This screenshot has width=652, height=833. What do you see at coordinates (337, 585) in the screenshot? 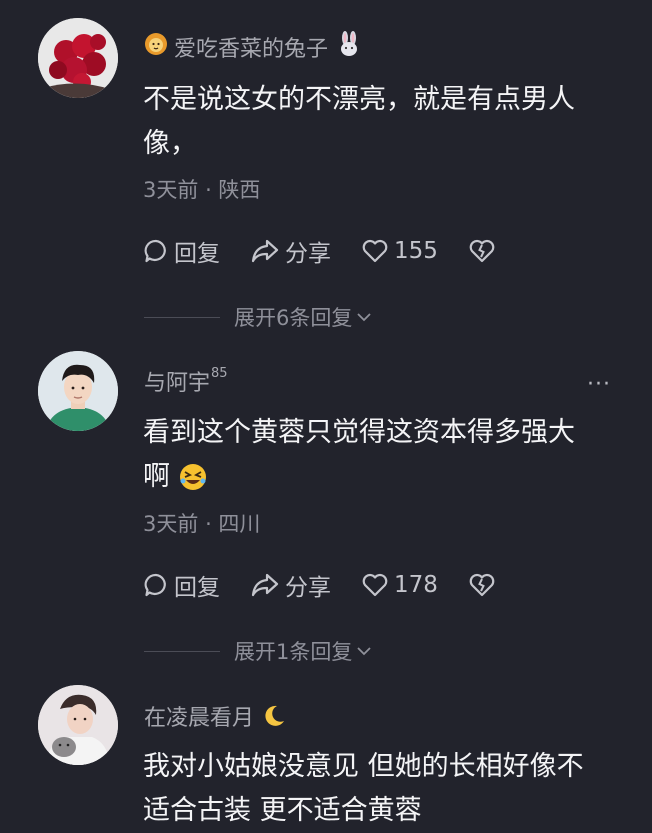
I see `action-bar: 回复 分享 178` at bounding box center [337, 585].